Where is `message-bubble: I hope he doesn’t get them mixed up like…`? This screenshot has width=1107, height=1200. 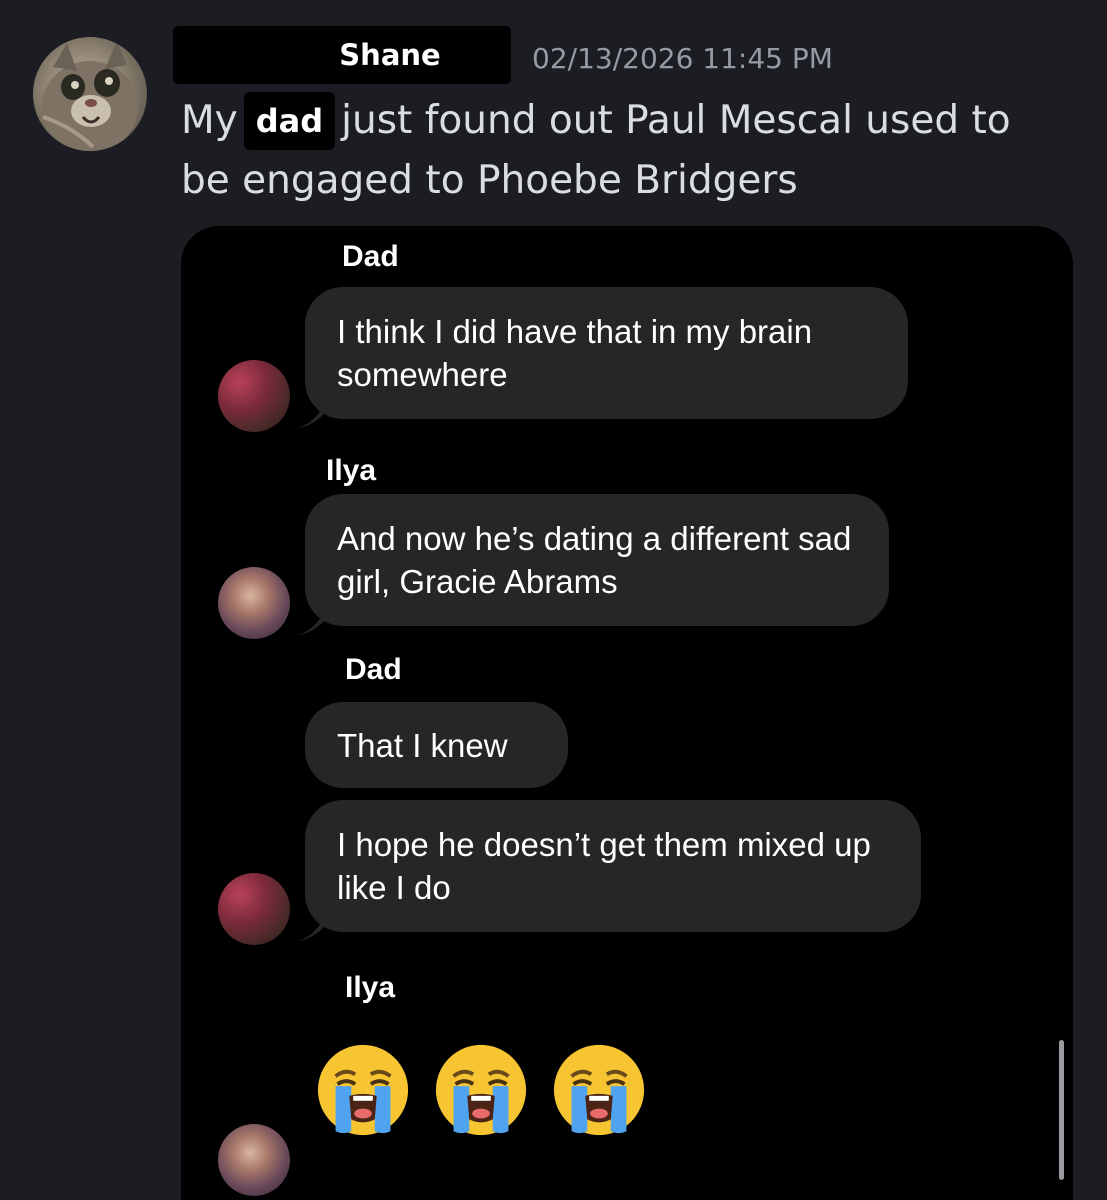 message-bubble: I hope he doesn’t get them mixed up like… is located at coordinates (613, 866).